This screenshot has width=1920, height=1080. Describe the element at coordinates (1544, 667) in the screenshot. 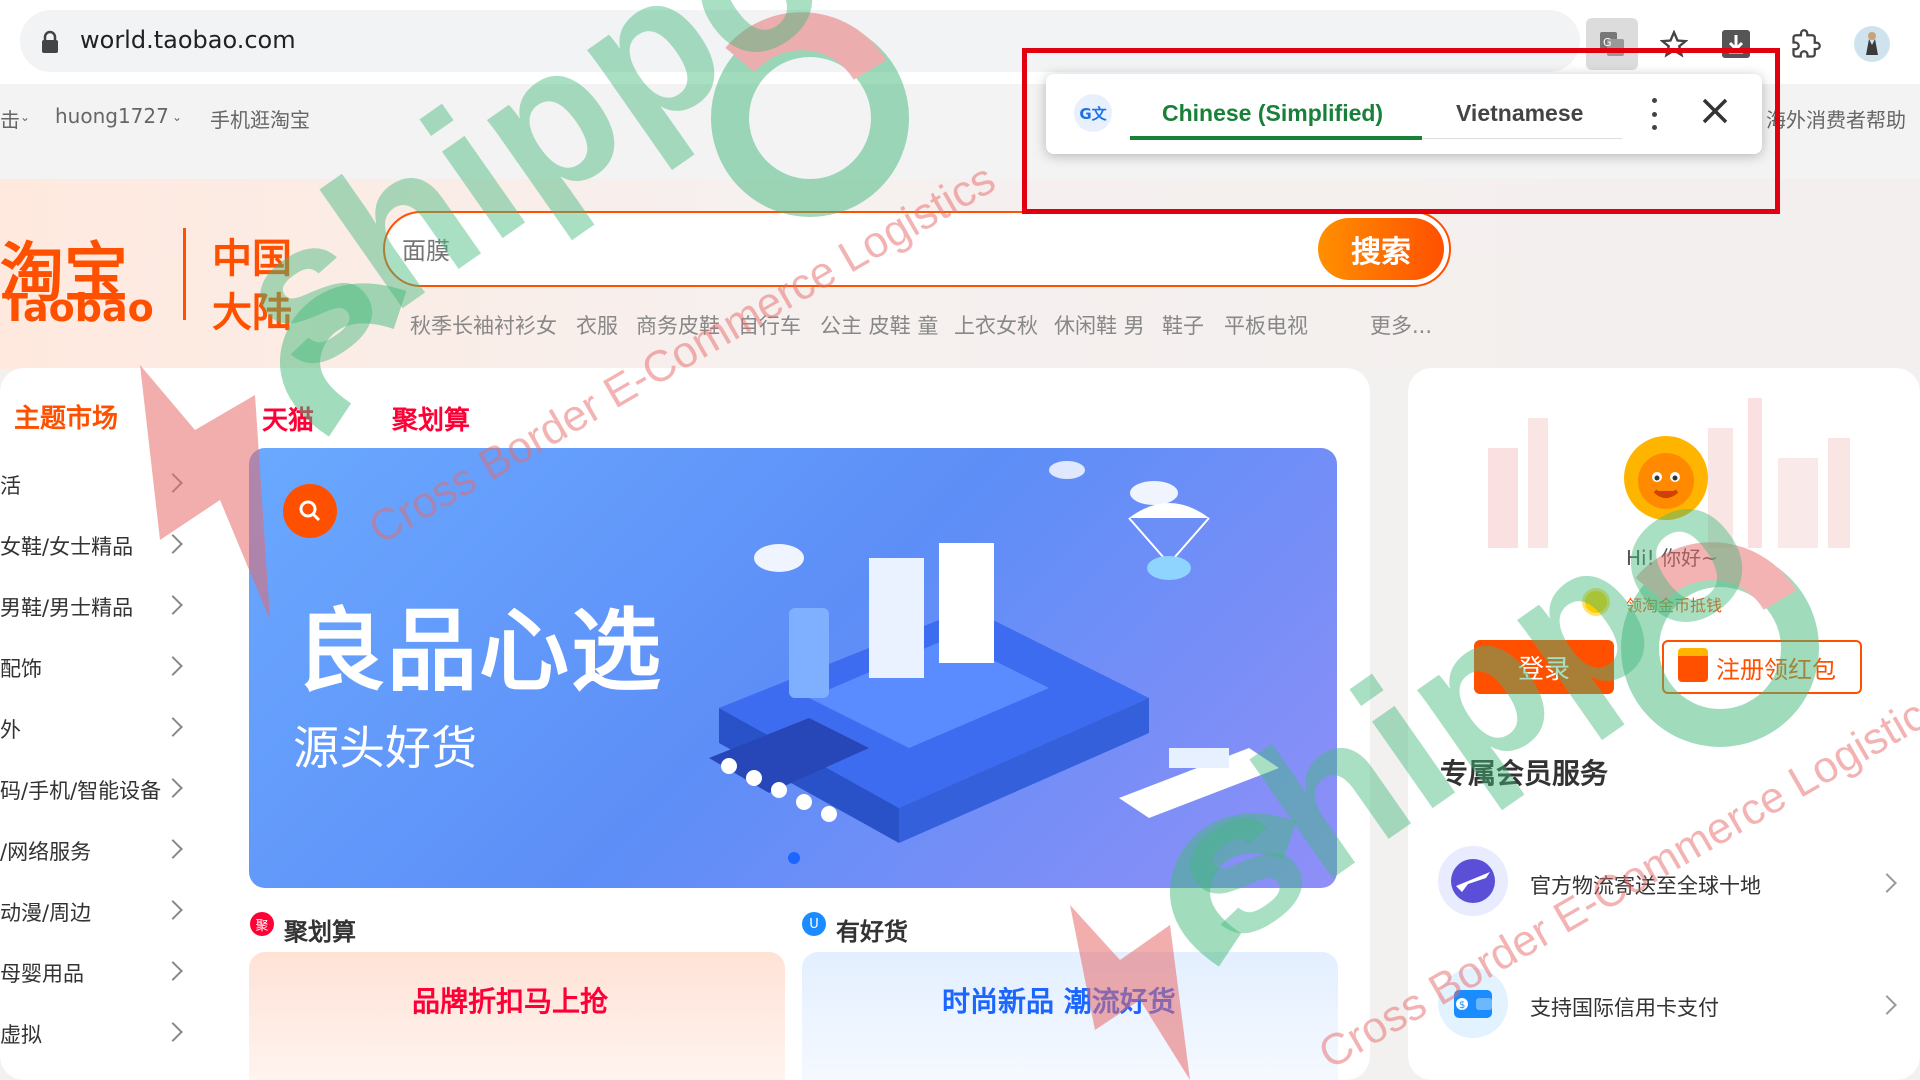

I see `login-button: 登录` at that location.